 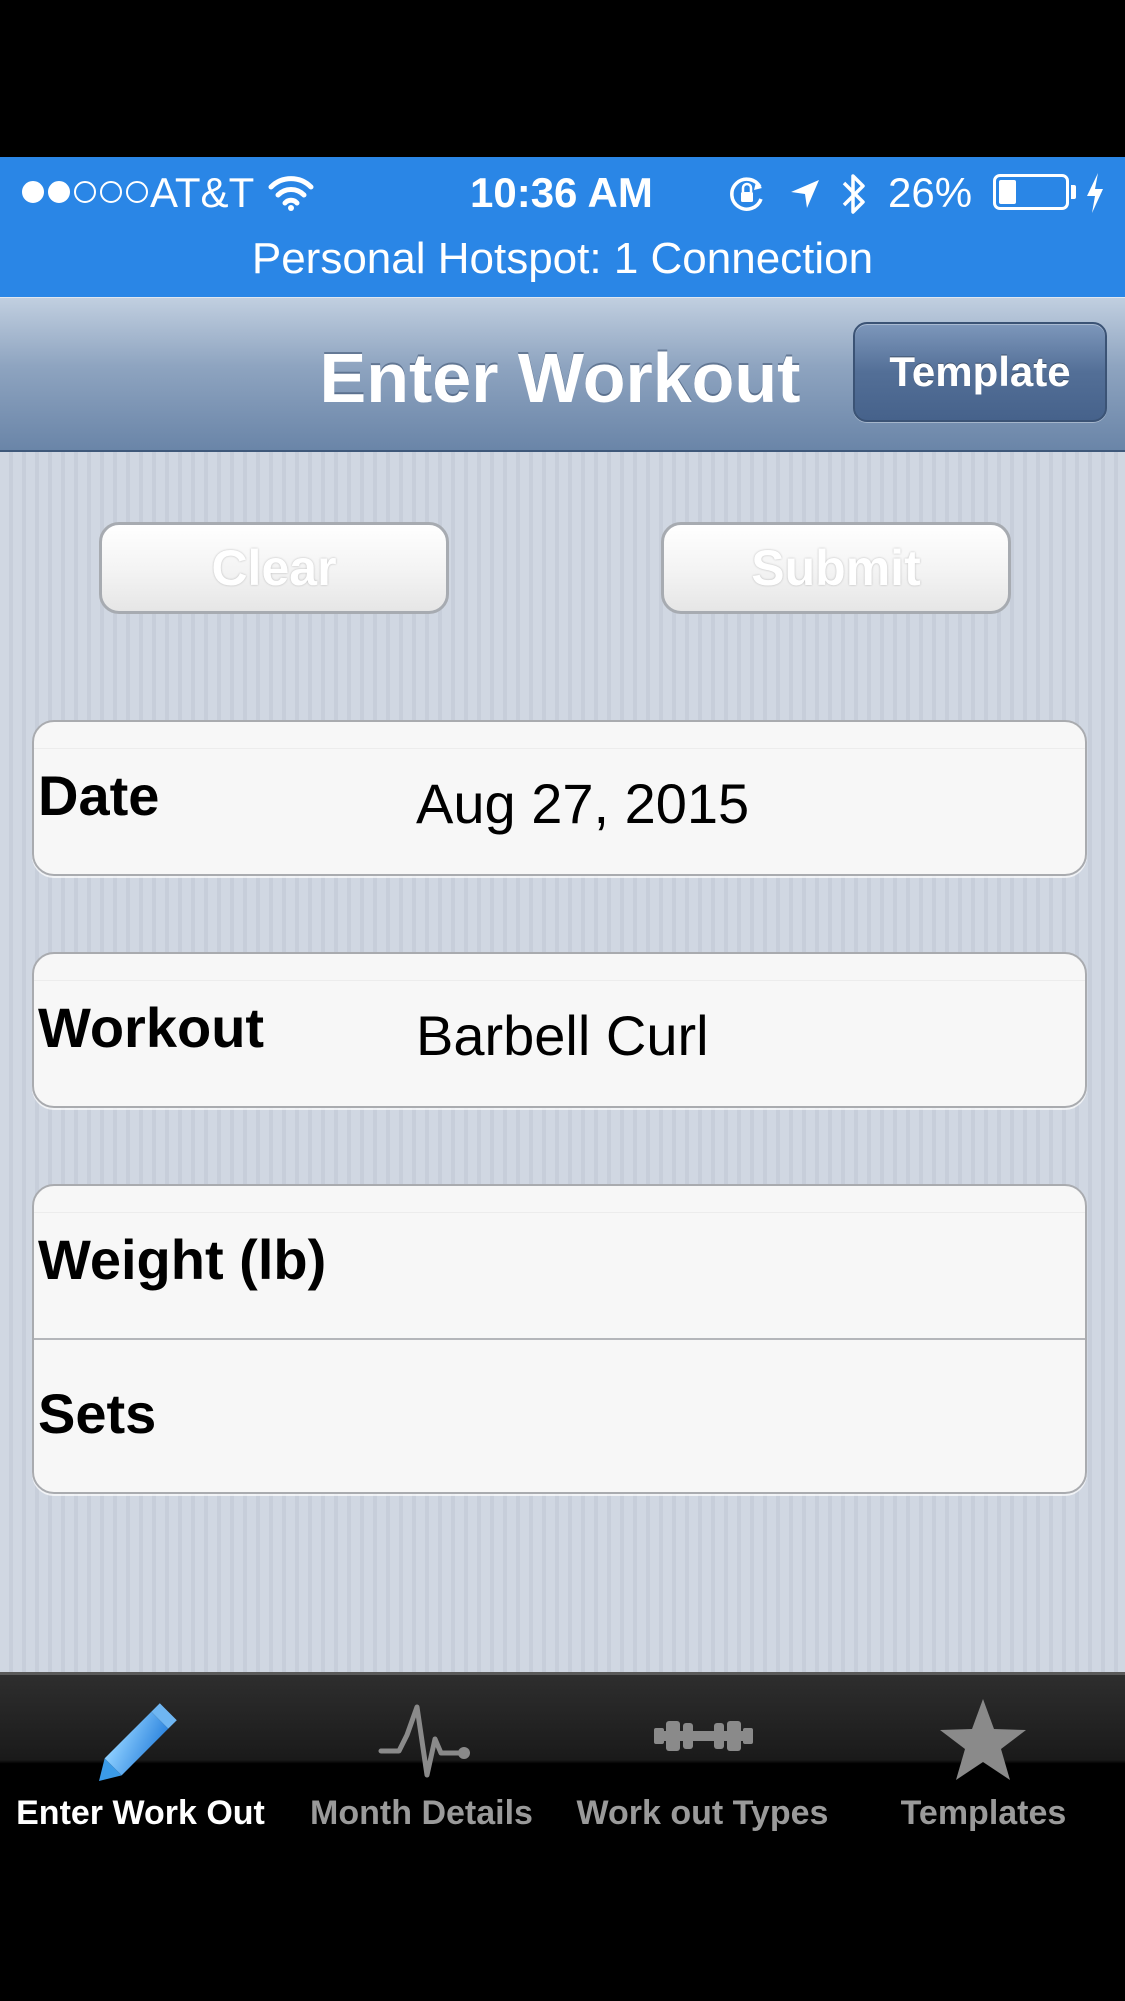 I want to click on battery-percent: 26%, so click(x=930, y=192).